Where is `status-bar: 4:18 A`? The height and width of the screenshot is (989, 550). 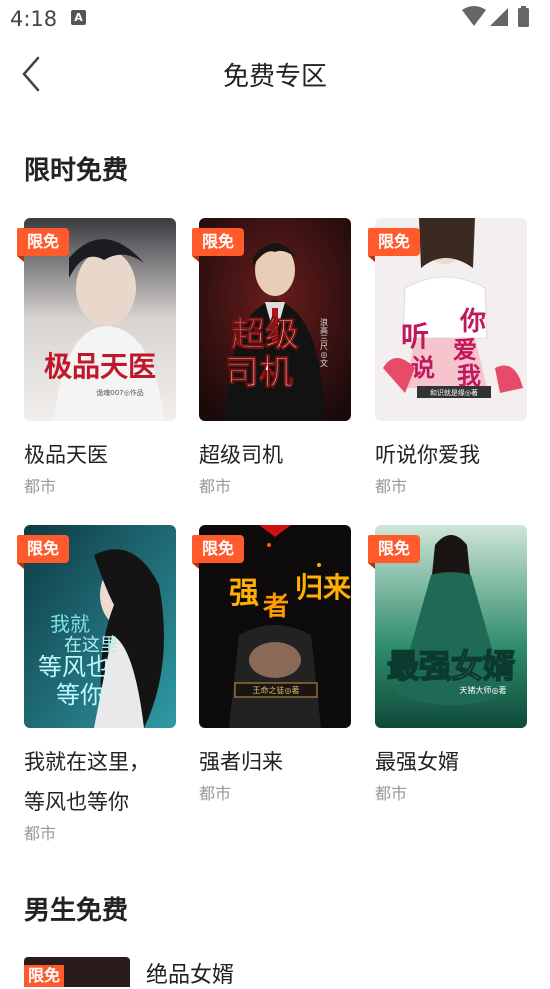
status-bar: 4:18 A is located at coordinates (275, 19).